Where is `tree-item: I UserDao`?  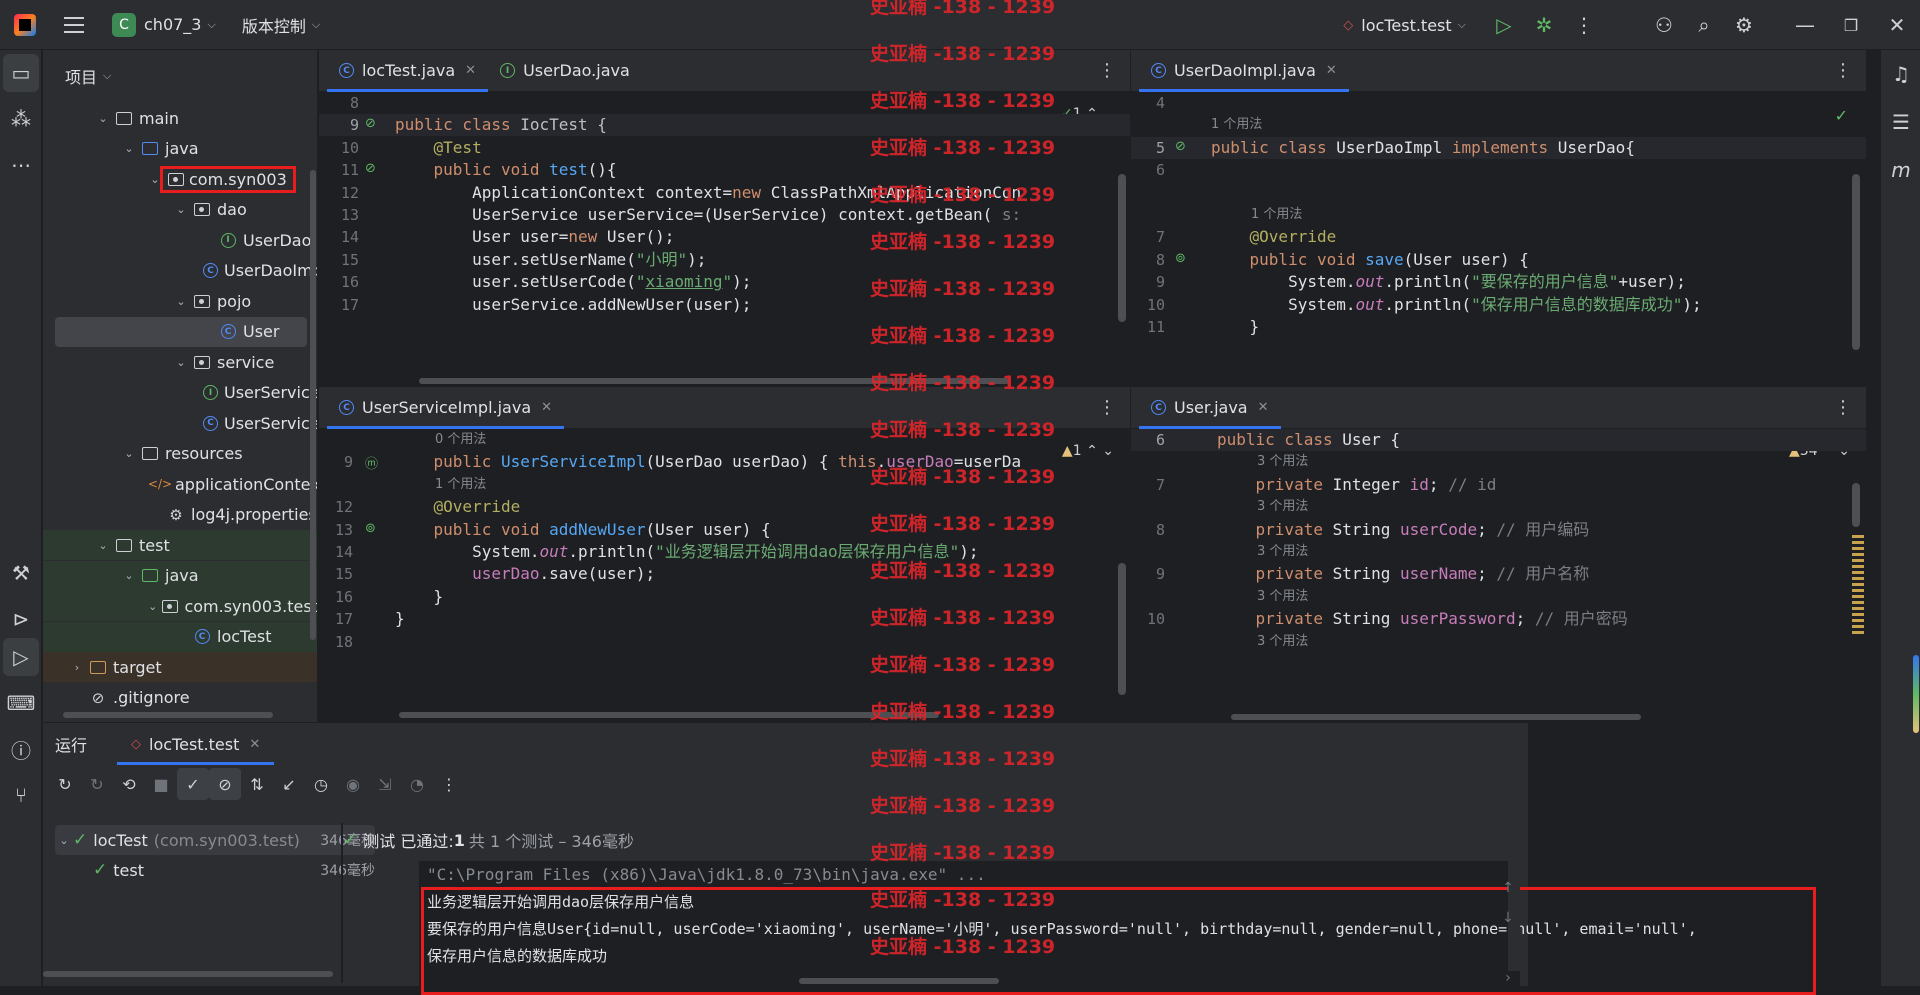 tree-item: I UserDao is located at coordinates (180, 240).